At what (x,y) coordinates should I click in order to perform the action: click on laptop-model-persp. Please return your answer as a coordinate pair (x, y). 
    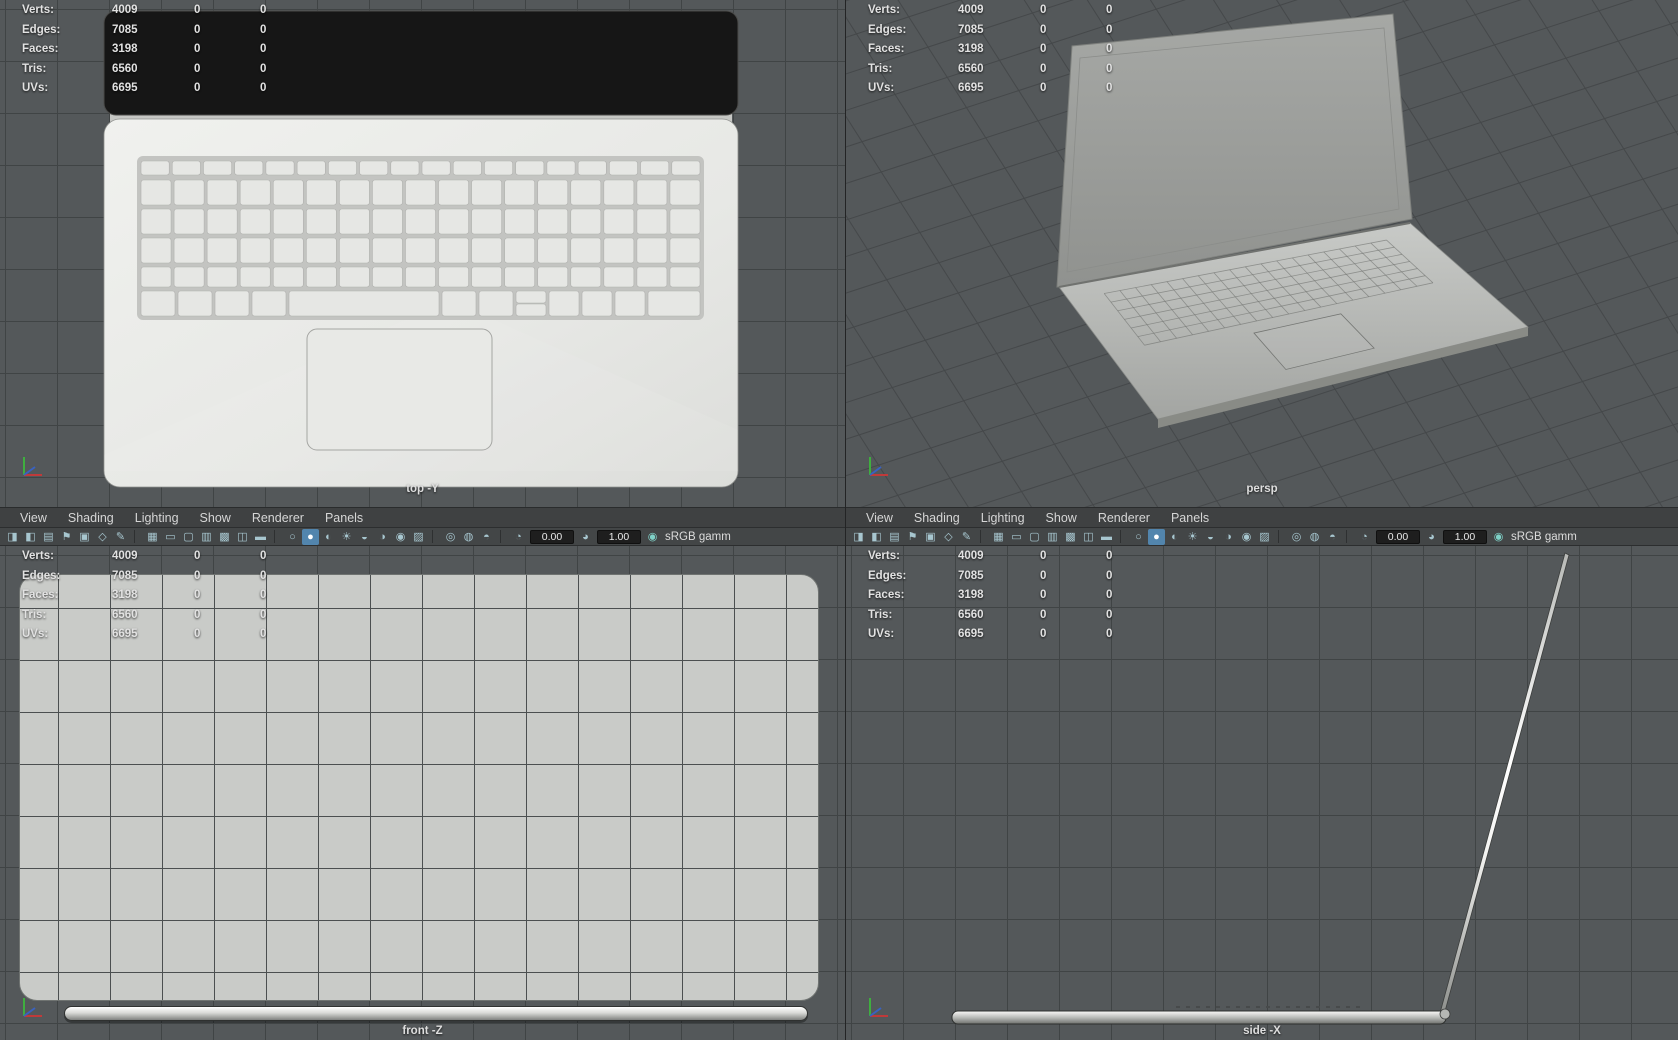
    Looking at the image, I should click on (1292, 220).